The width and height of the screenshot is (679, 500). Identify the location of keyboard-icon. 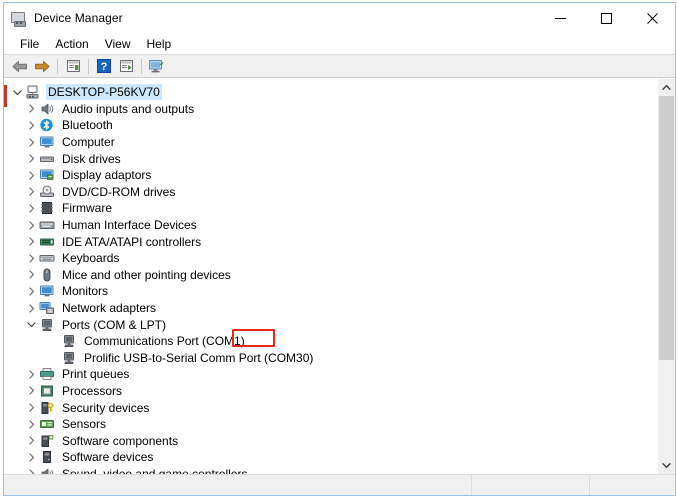
(47, 258).